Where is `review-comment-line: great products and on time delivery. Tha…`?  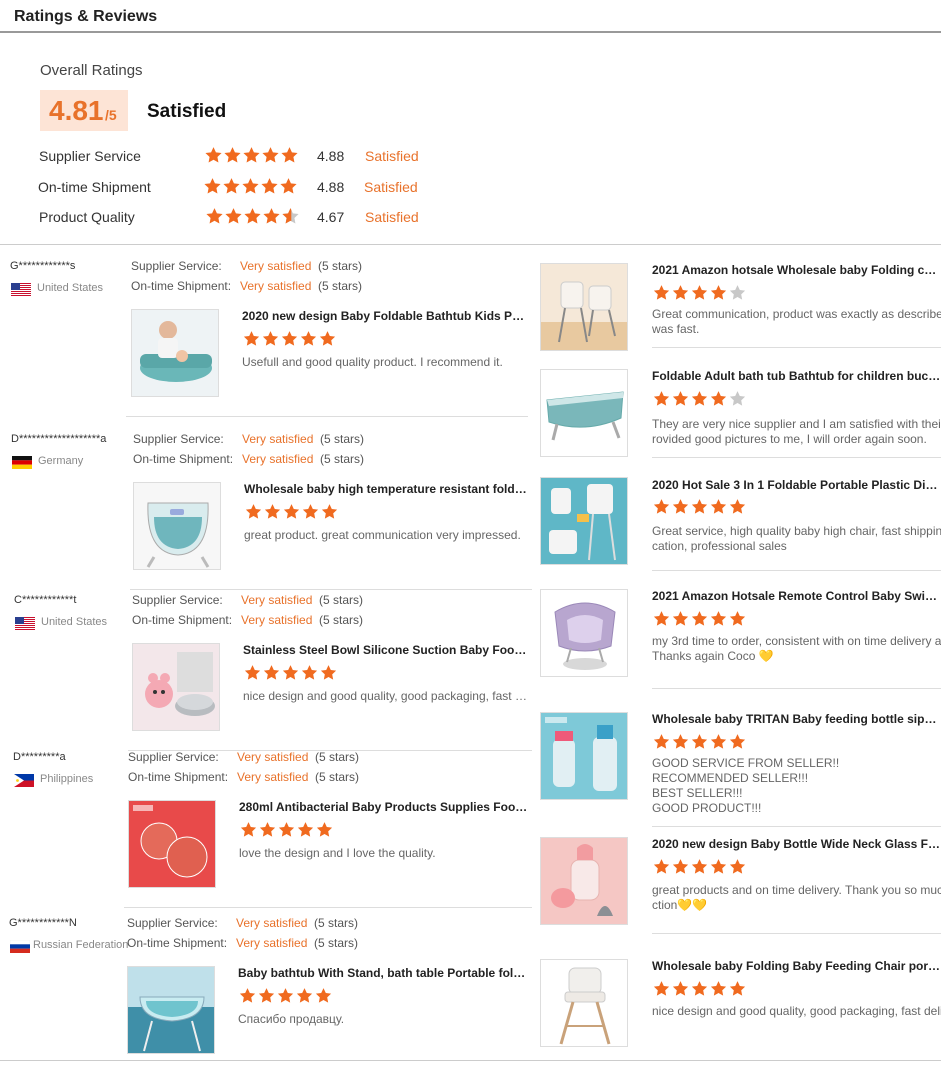 review-comment-line: great products and on time delivery. Tha… is located at coordinates (796, 890).